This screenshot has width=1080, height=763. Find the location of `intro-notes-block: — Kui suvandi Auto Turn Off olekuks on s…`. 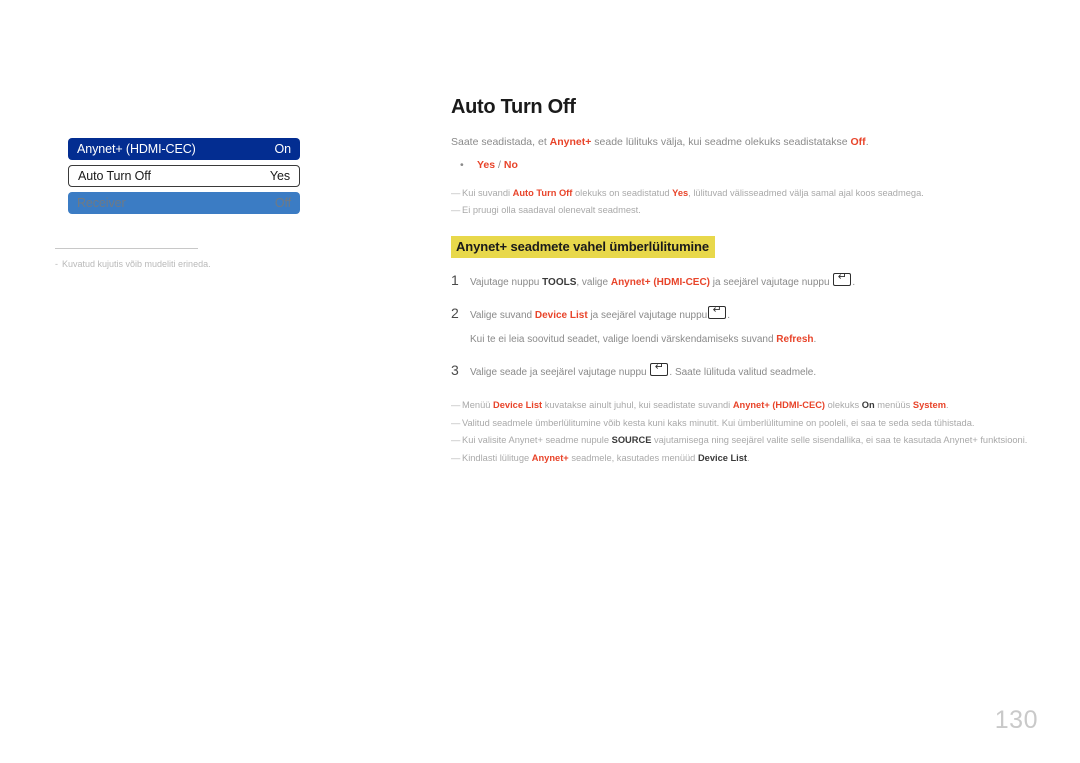

intro-notes-block: — Kui suvandi Auto Turn Off olekuks on s… is located at coordinates (746, 202).